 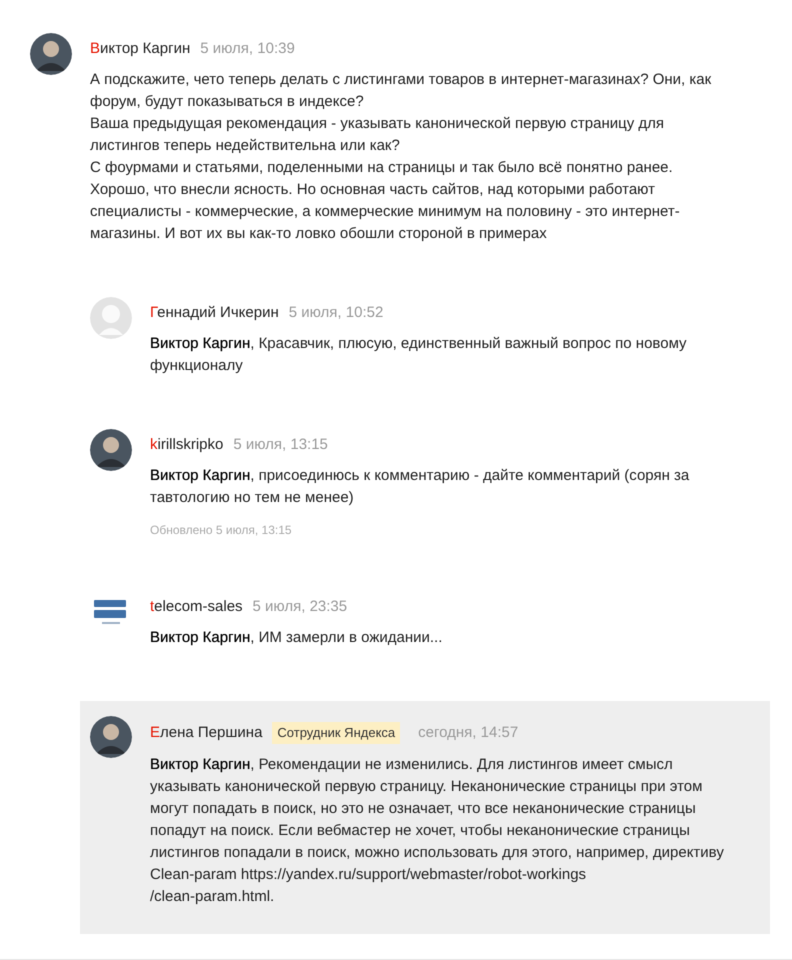 I want to click on comment-text: Виктор Каргин, Рекомендации не изменились. Для листингов имеет смысл указывать канонической первую страницу. Неканонические страницы при этом могут попадать в поиск, но это не означает, что все неканонические страницы попадут на поиск. Если вебмастер не хочет, чтобы неканонические страницы листингов попадали в поиск, можно использовать для этого, например, директиву Clean-param https://yandex.ru/support/webmaster/robot-workings /clean-param.html., so click(x=437, y=831).